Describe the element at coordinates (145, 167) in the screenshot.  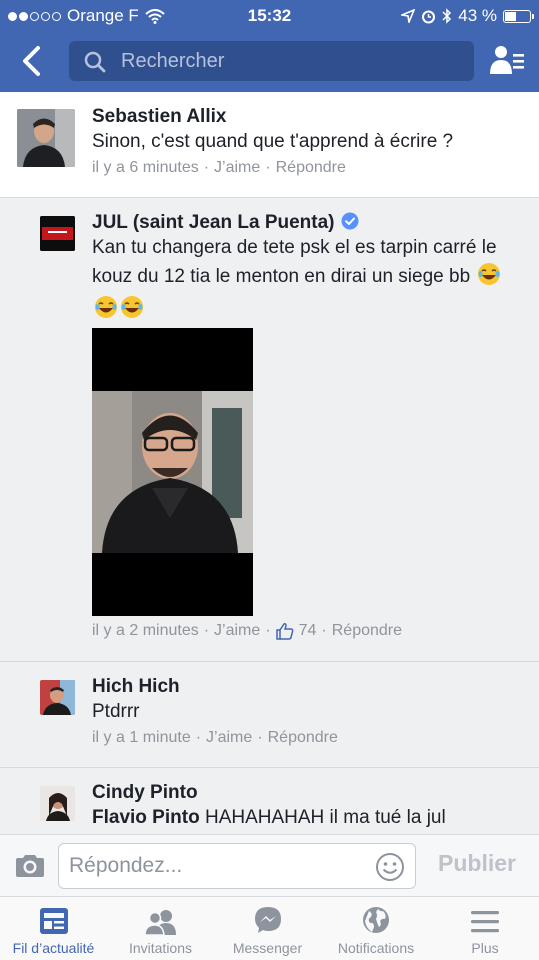
I see `comment-time: il y a 6 minutes` at that location.